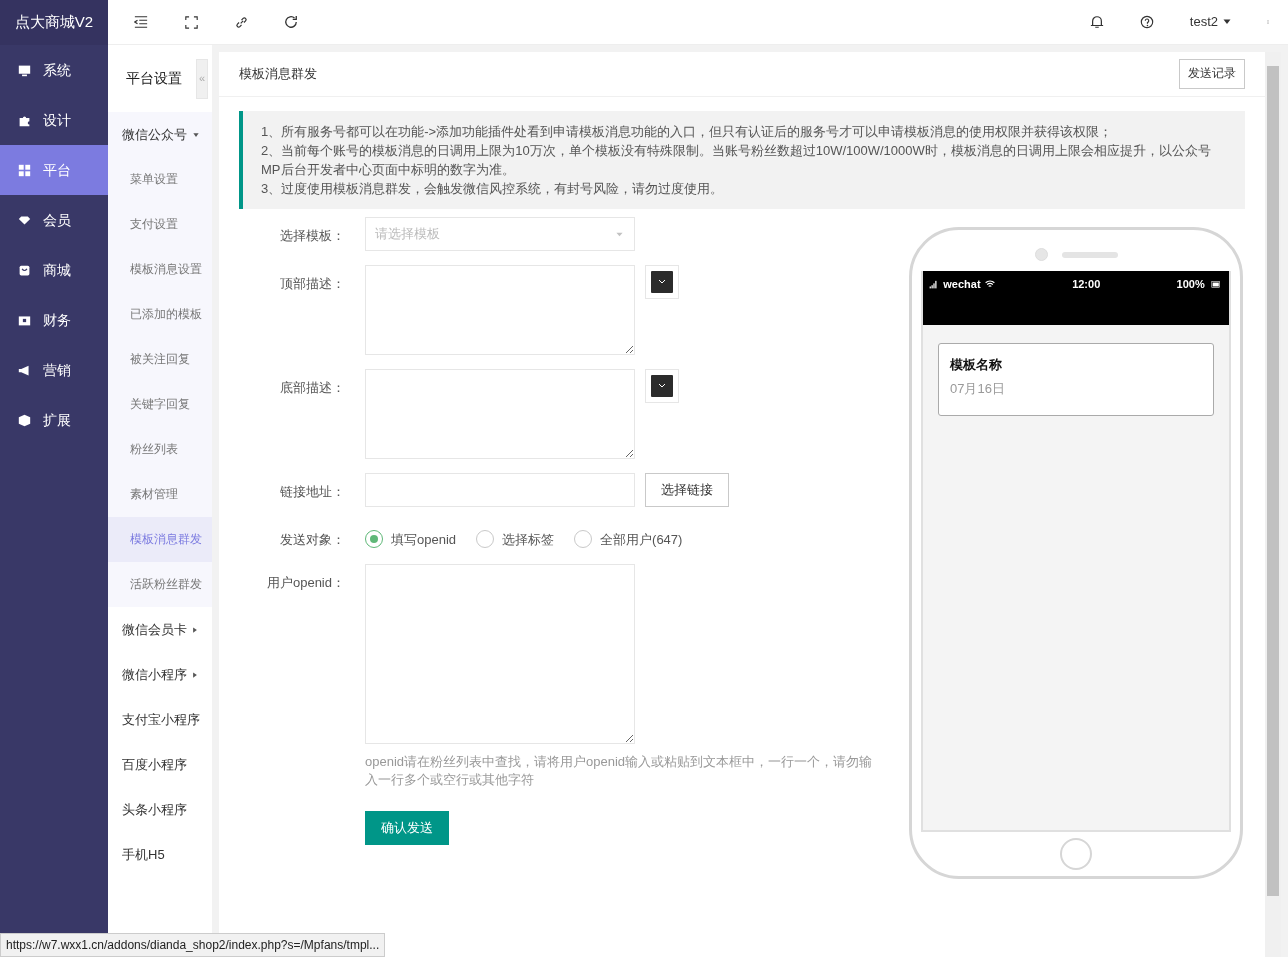 This screenshot has height=957, width=1288. What do you see at coordinates (1190, 284) in the screenshot?
I see `battery-level: 100%` at bounding box center [1190, 284].